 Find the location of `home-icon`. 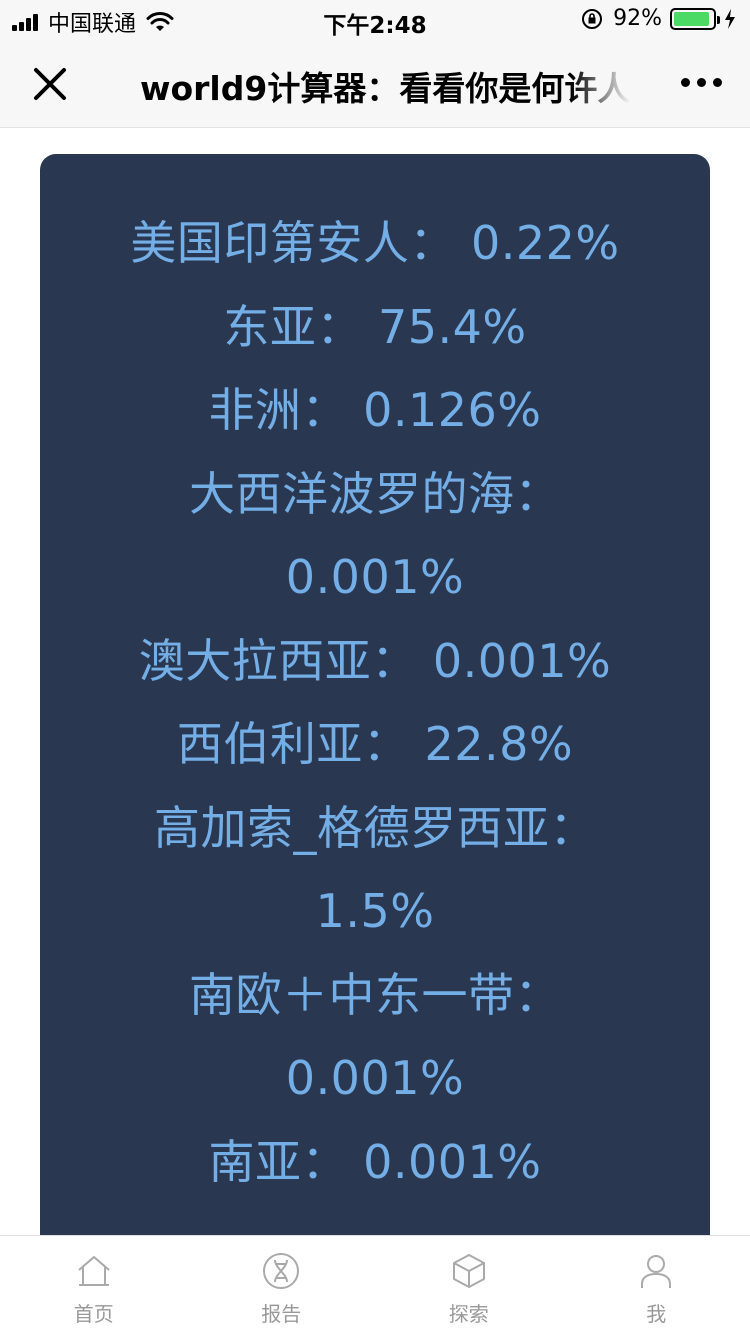

home-icon is located at coordinates (94, 1271).